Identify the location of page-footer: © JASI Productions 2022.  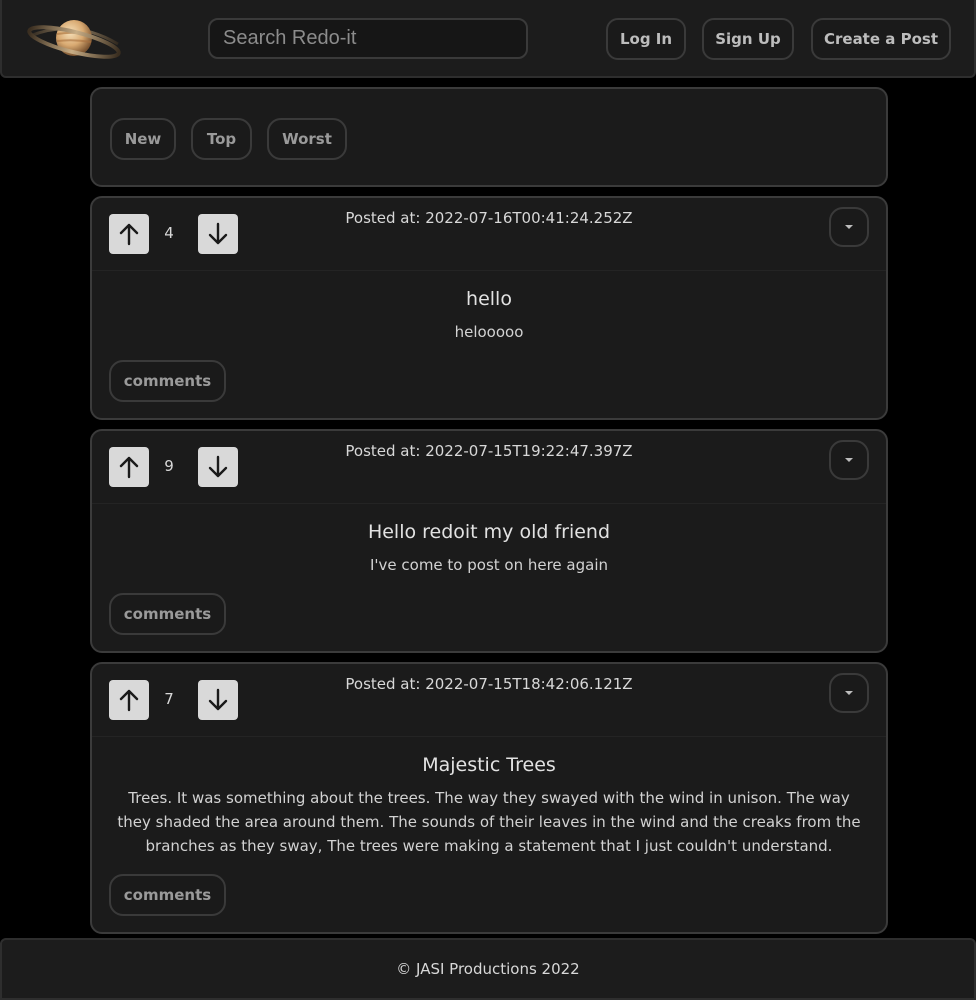
(488, 969).